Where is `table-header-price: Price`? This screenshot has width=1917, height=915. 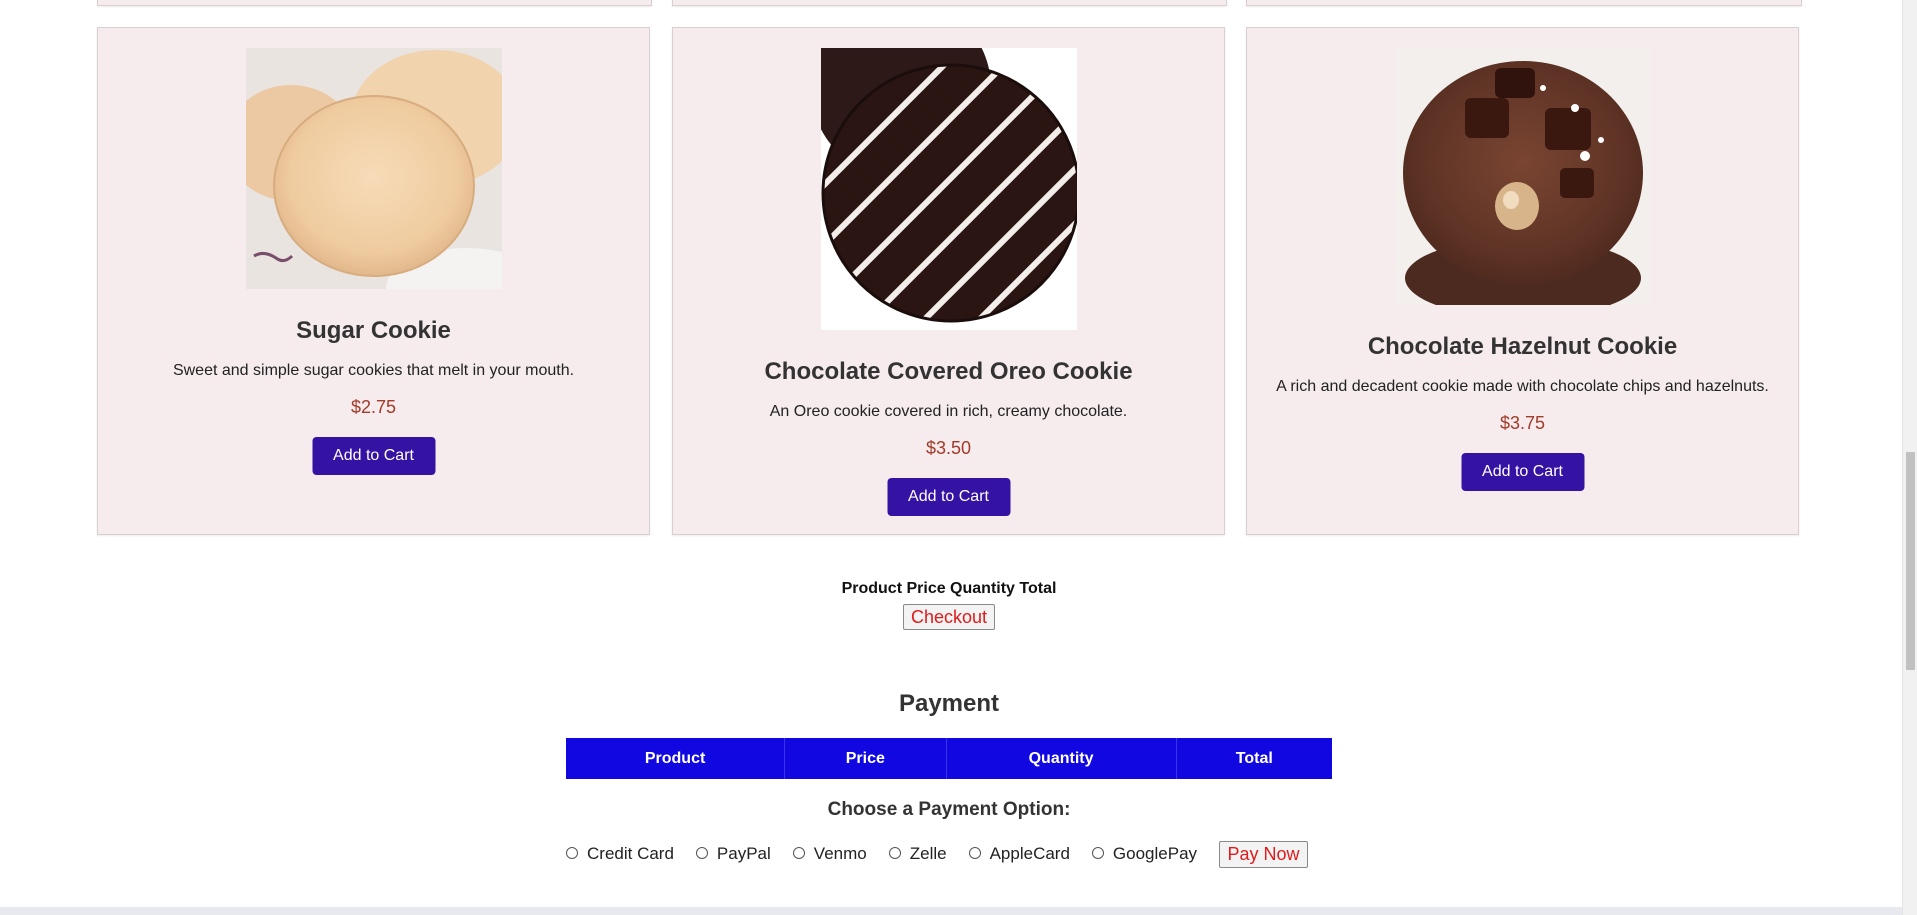 table-header-price: Price is located at coordinates (865, 758).